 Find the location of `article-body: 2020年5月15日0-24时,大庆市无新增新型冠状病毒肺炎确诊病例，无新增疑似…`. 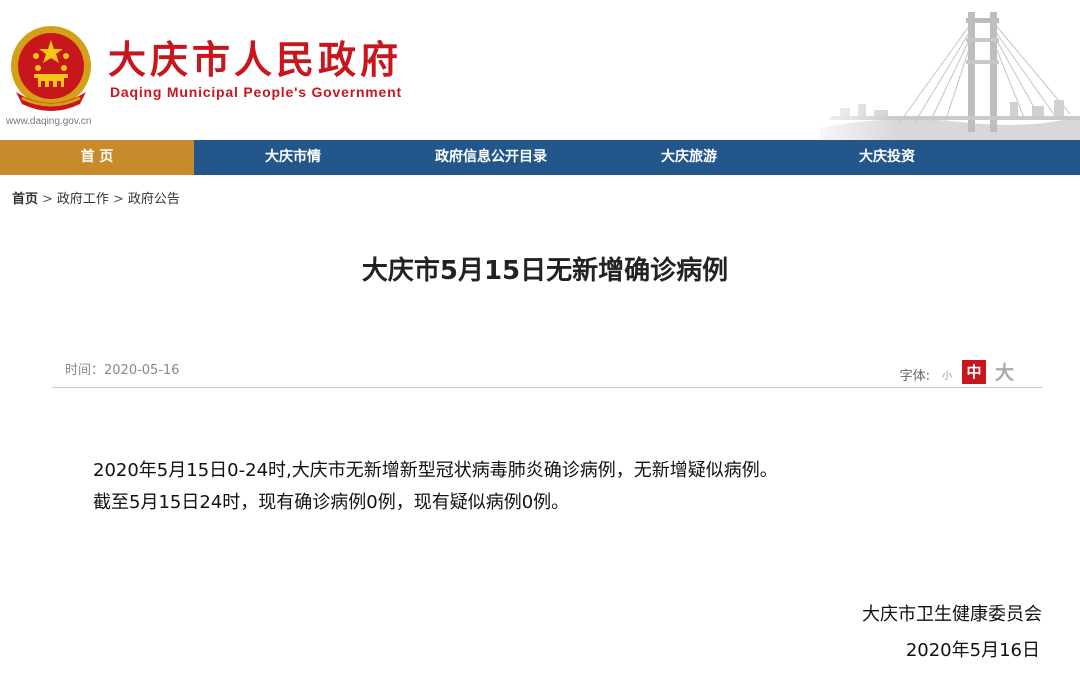

article-body: 2020年5月15日0-24时,大庆市无新增新型冠状病毒肺炎确诊病例，无新增疑似… is located at coordinates (435, 487).